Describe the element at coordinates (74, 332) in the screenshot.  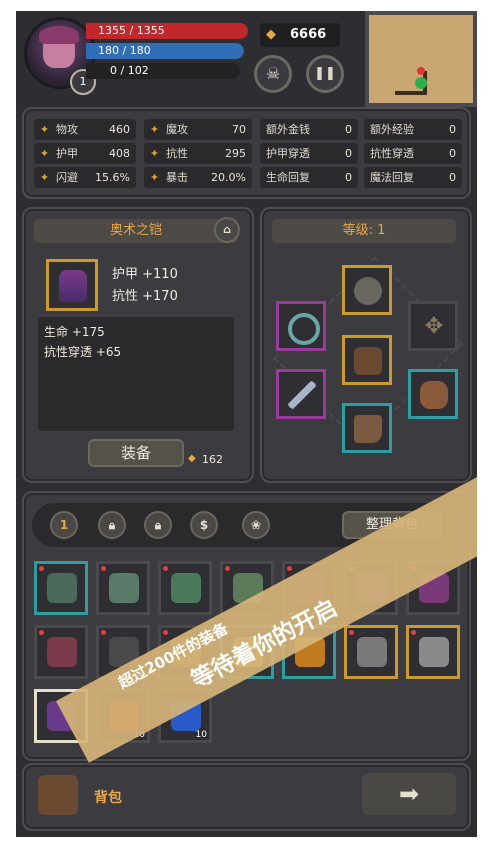
I see `item-extra-hp: 生命 +175` at that location.